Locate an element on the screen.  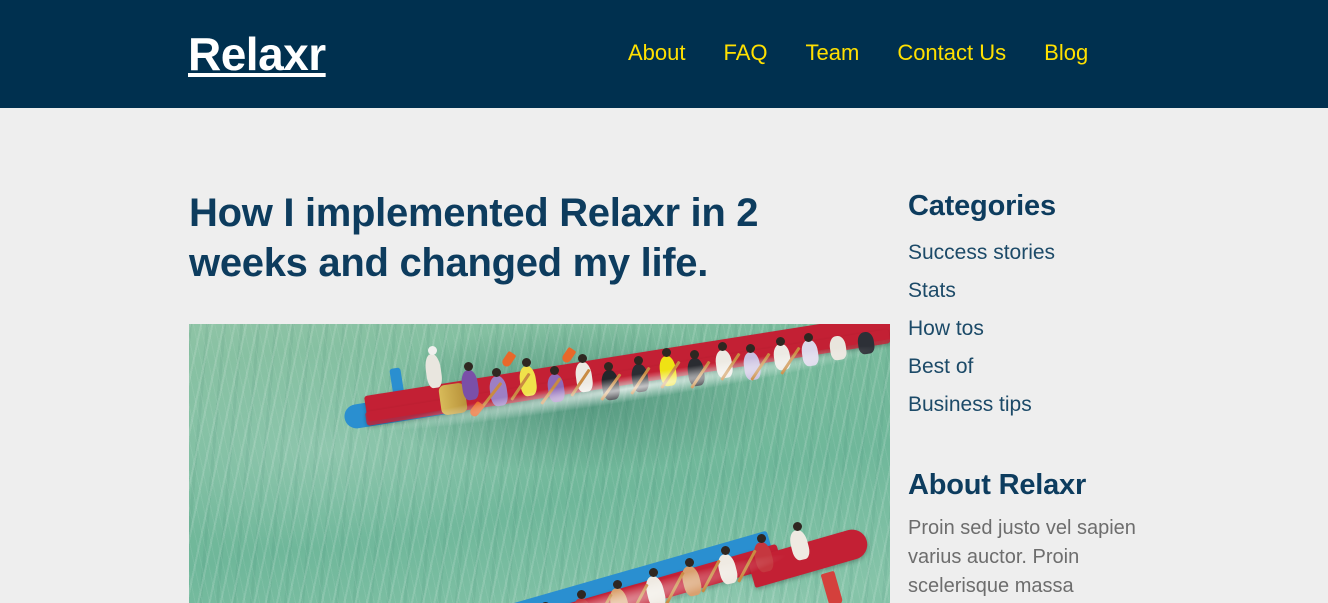
list-item: Stats is located at coordinates (1028, 292).